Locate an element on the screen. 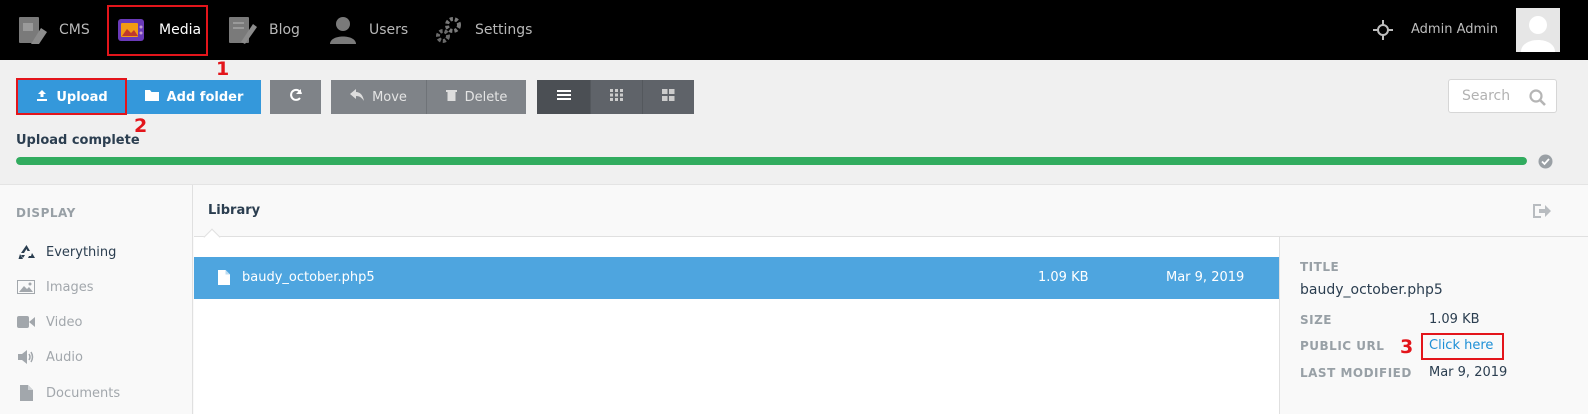  sidebar-label-images: Images is located at coordinates (70, 287).